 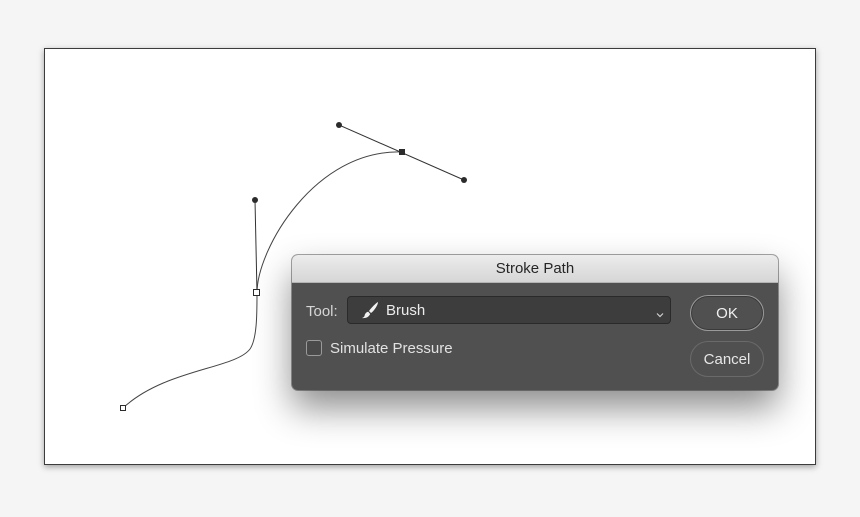 I want to click on tool-value: Brush, so click(x=406, y=310).